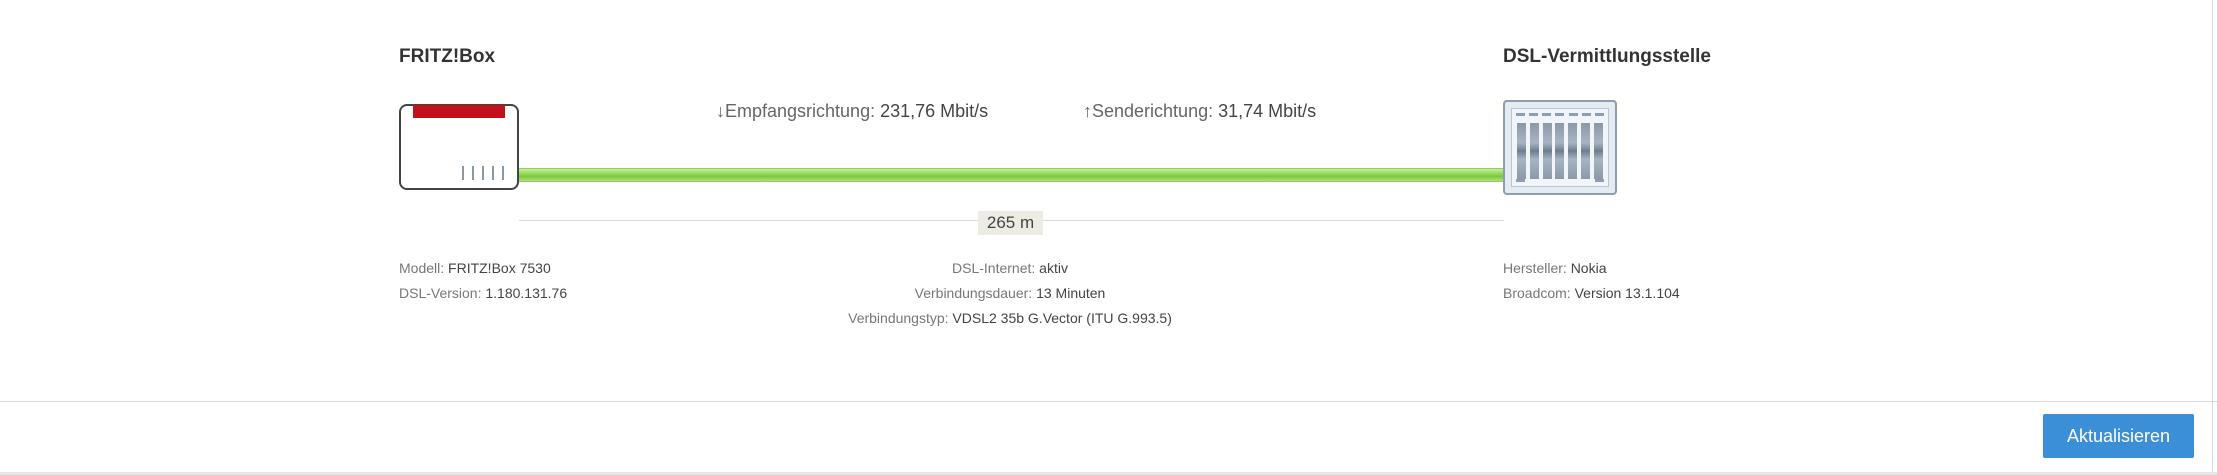  I want to click on internet-label: DSL-Internet:, so click(994, 268).